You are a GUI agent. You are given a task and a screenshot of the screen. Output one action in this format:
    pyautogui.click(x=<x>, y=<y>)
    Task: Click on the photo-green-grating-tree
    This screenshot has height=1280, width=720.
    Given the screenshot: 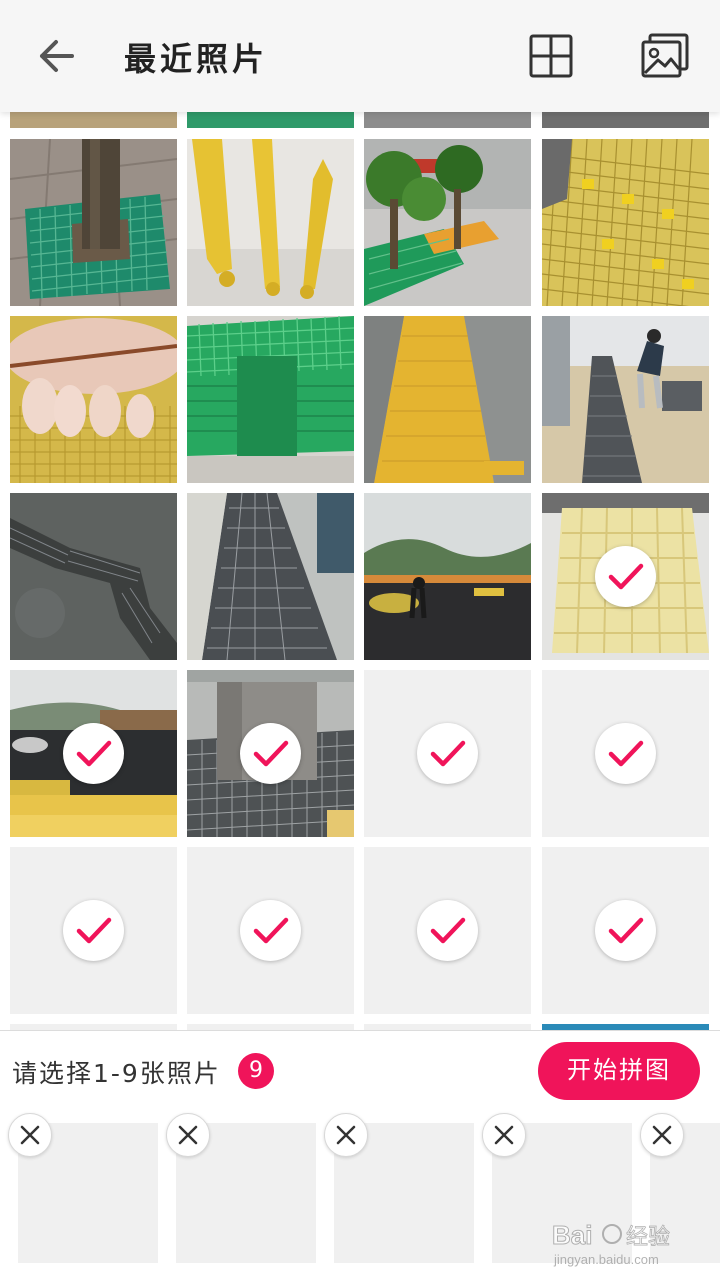 What is the action you would take?
    pyautogui.click(x=93, y=222)
    